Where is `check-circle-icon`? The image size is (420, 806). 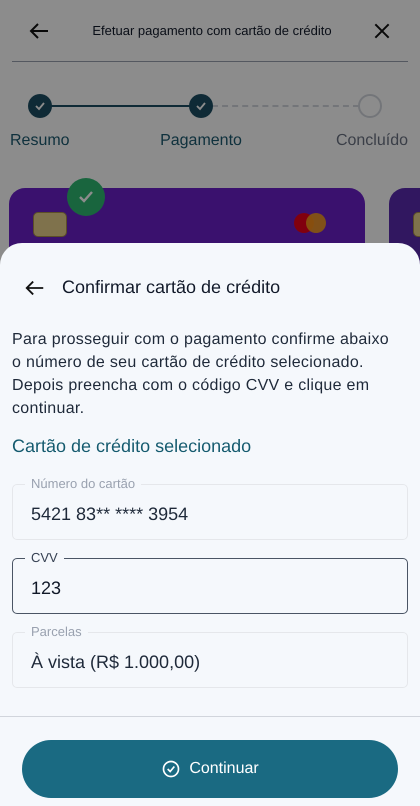 check-circle-icon is located at coordinates (171, 769).